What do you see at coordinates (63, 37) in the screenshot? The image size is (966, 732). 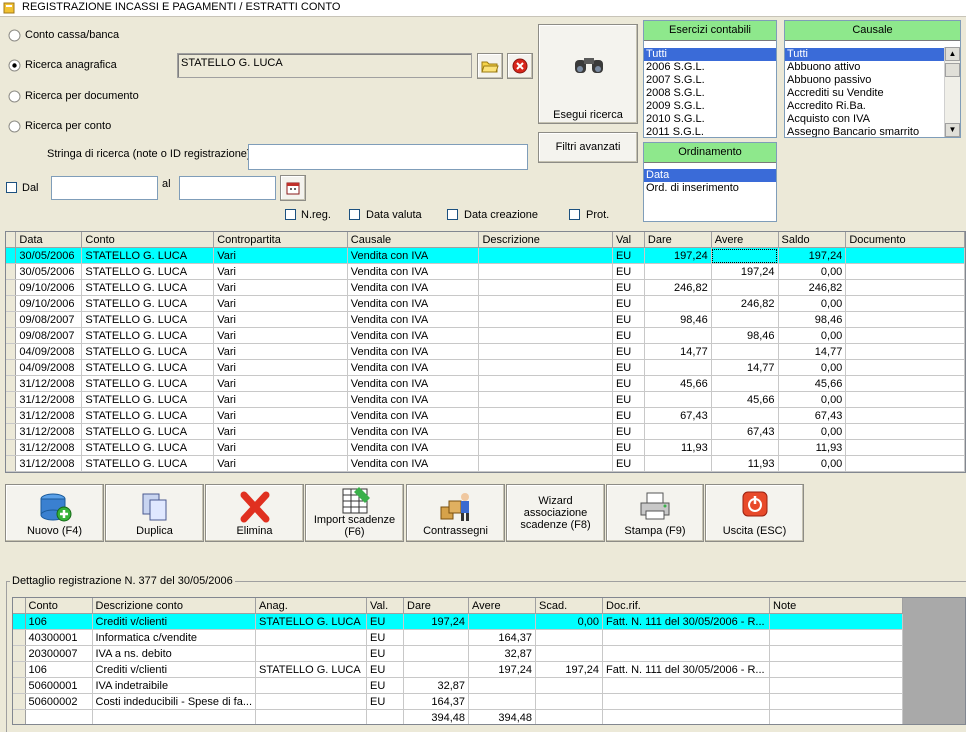 I see `radio-conto-cassa: Conto cassa/banca` at bounding box center [63, 37].